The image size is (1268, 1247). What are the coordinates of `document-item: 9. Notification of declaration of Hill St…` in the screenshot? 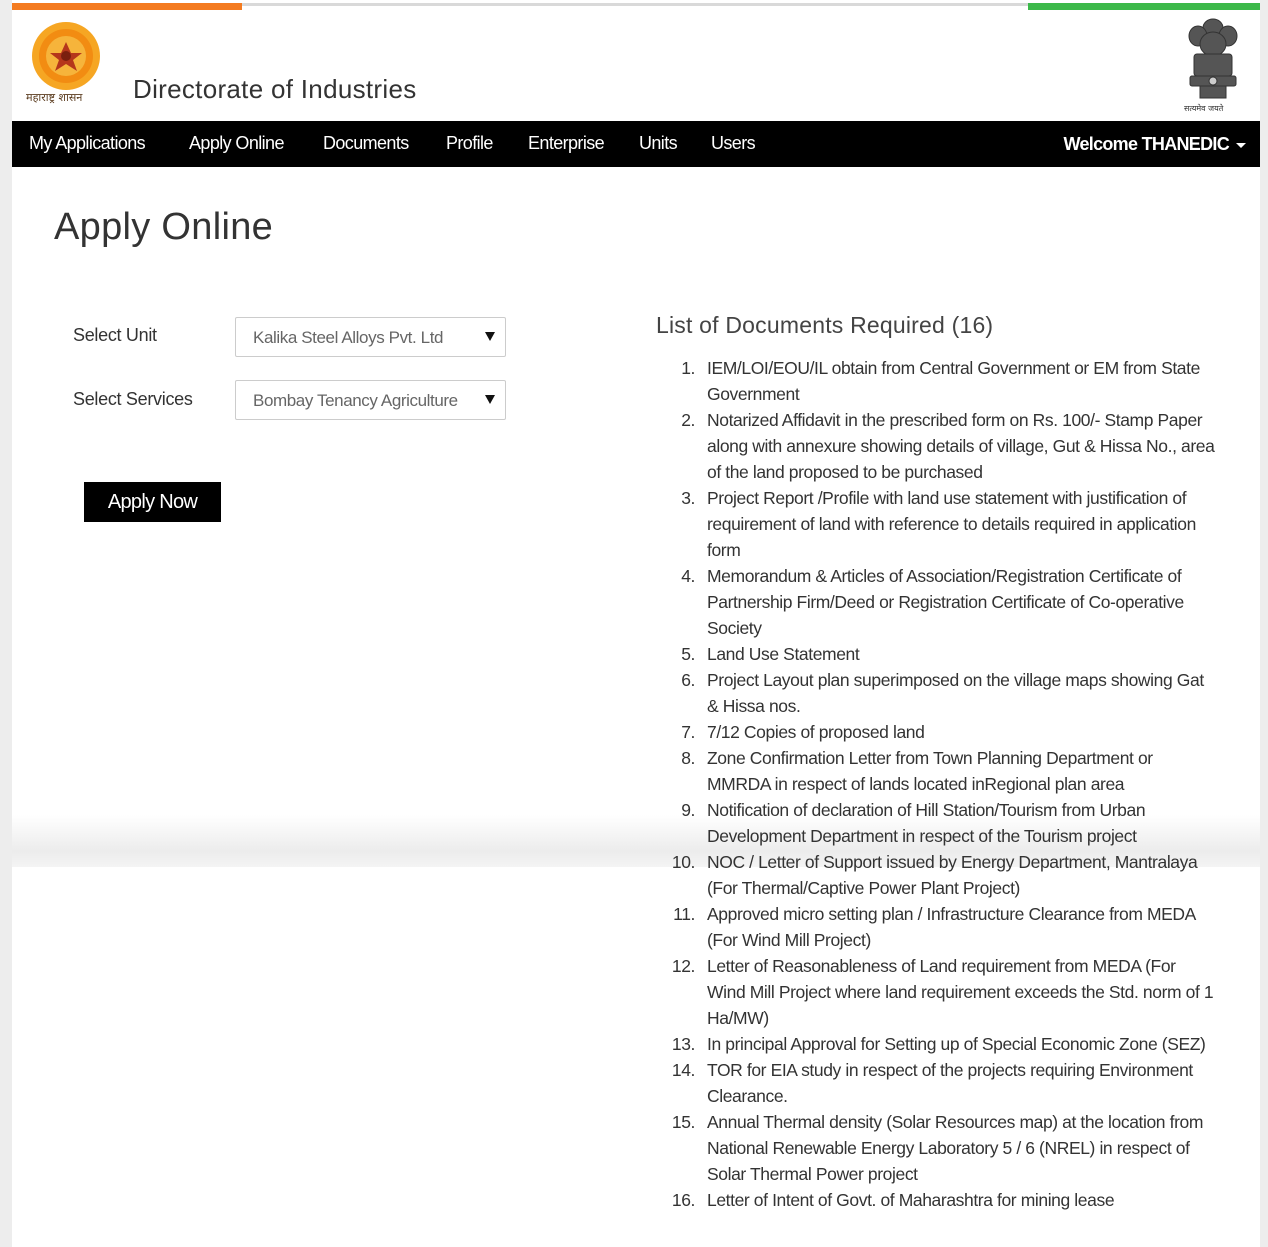 It's located at (949, 823).